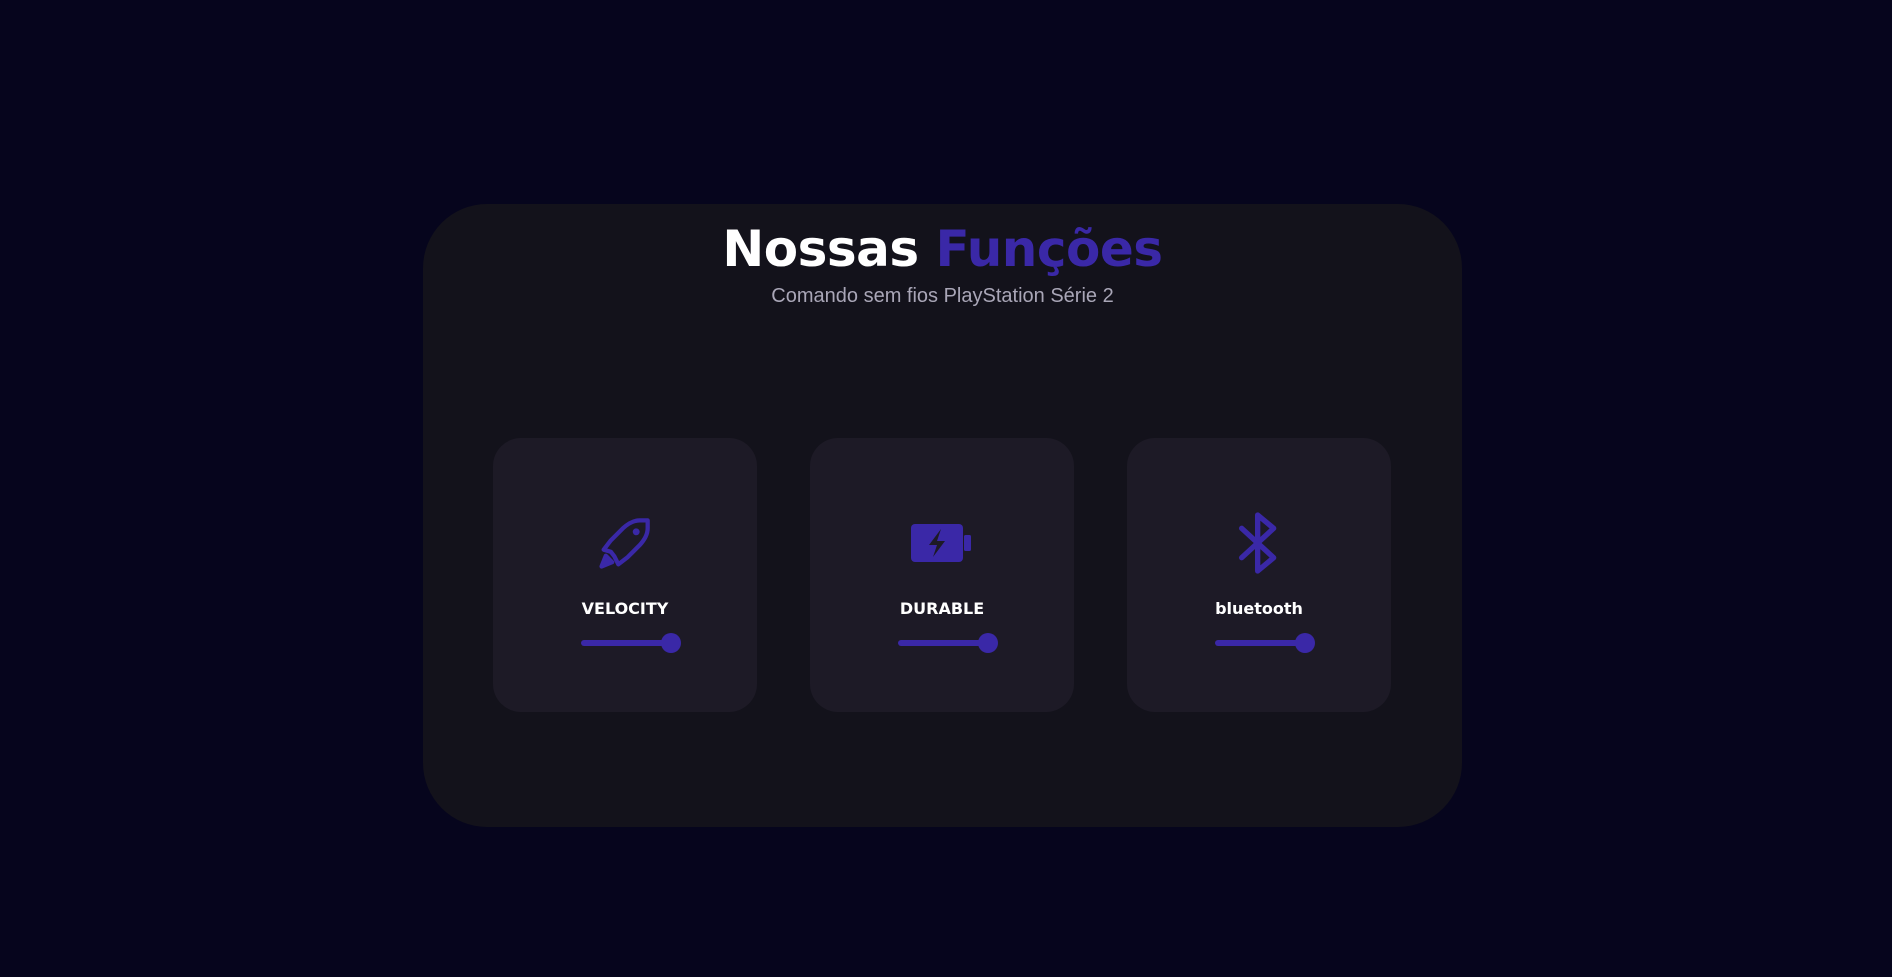 This screenshot has width=1892, height=977. I want to click on feature-label: DURABLE, so click(942, 608).